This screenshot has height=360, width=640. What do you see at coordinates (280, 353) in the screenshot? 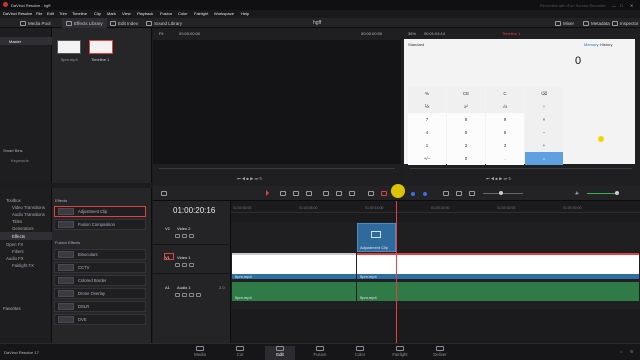
I see `page-edit: Edit` at bounding box center [280, 353].